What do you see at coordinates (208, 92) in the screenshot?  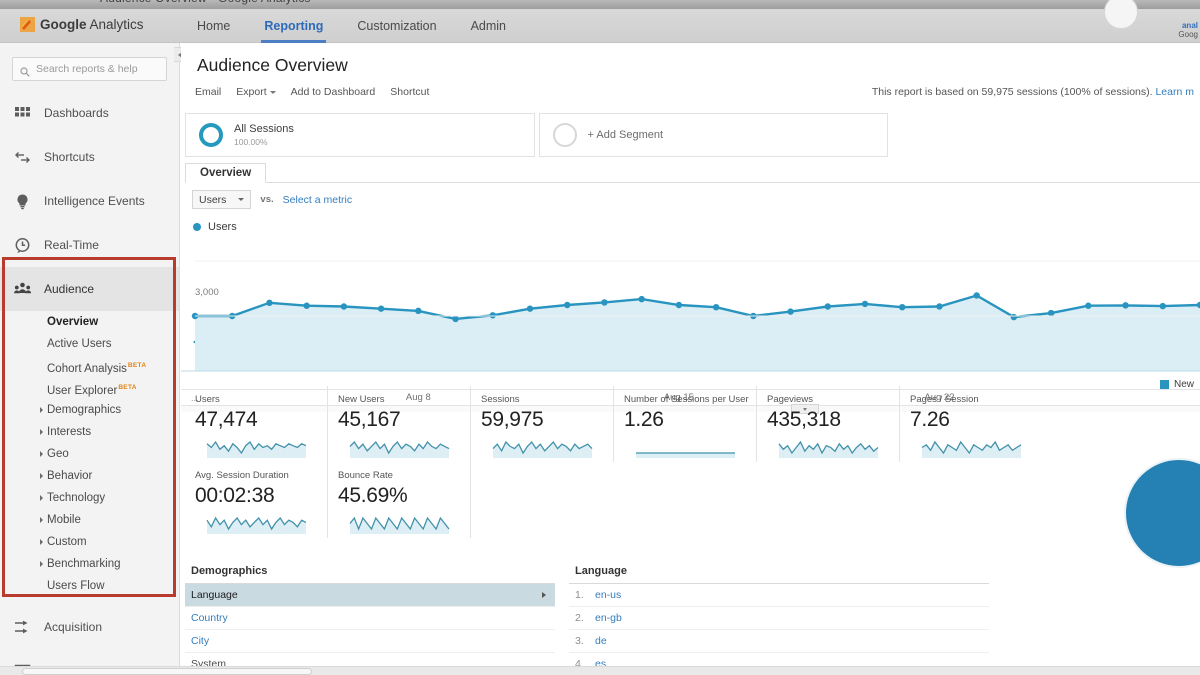 I see `email-button: Email` at bounding box center [208, 92].